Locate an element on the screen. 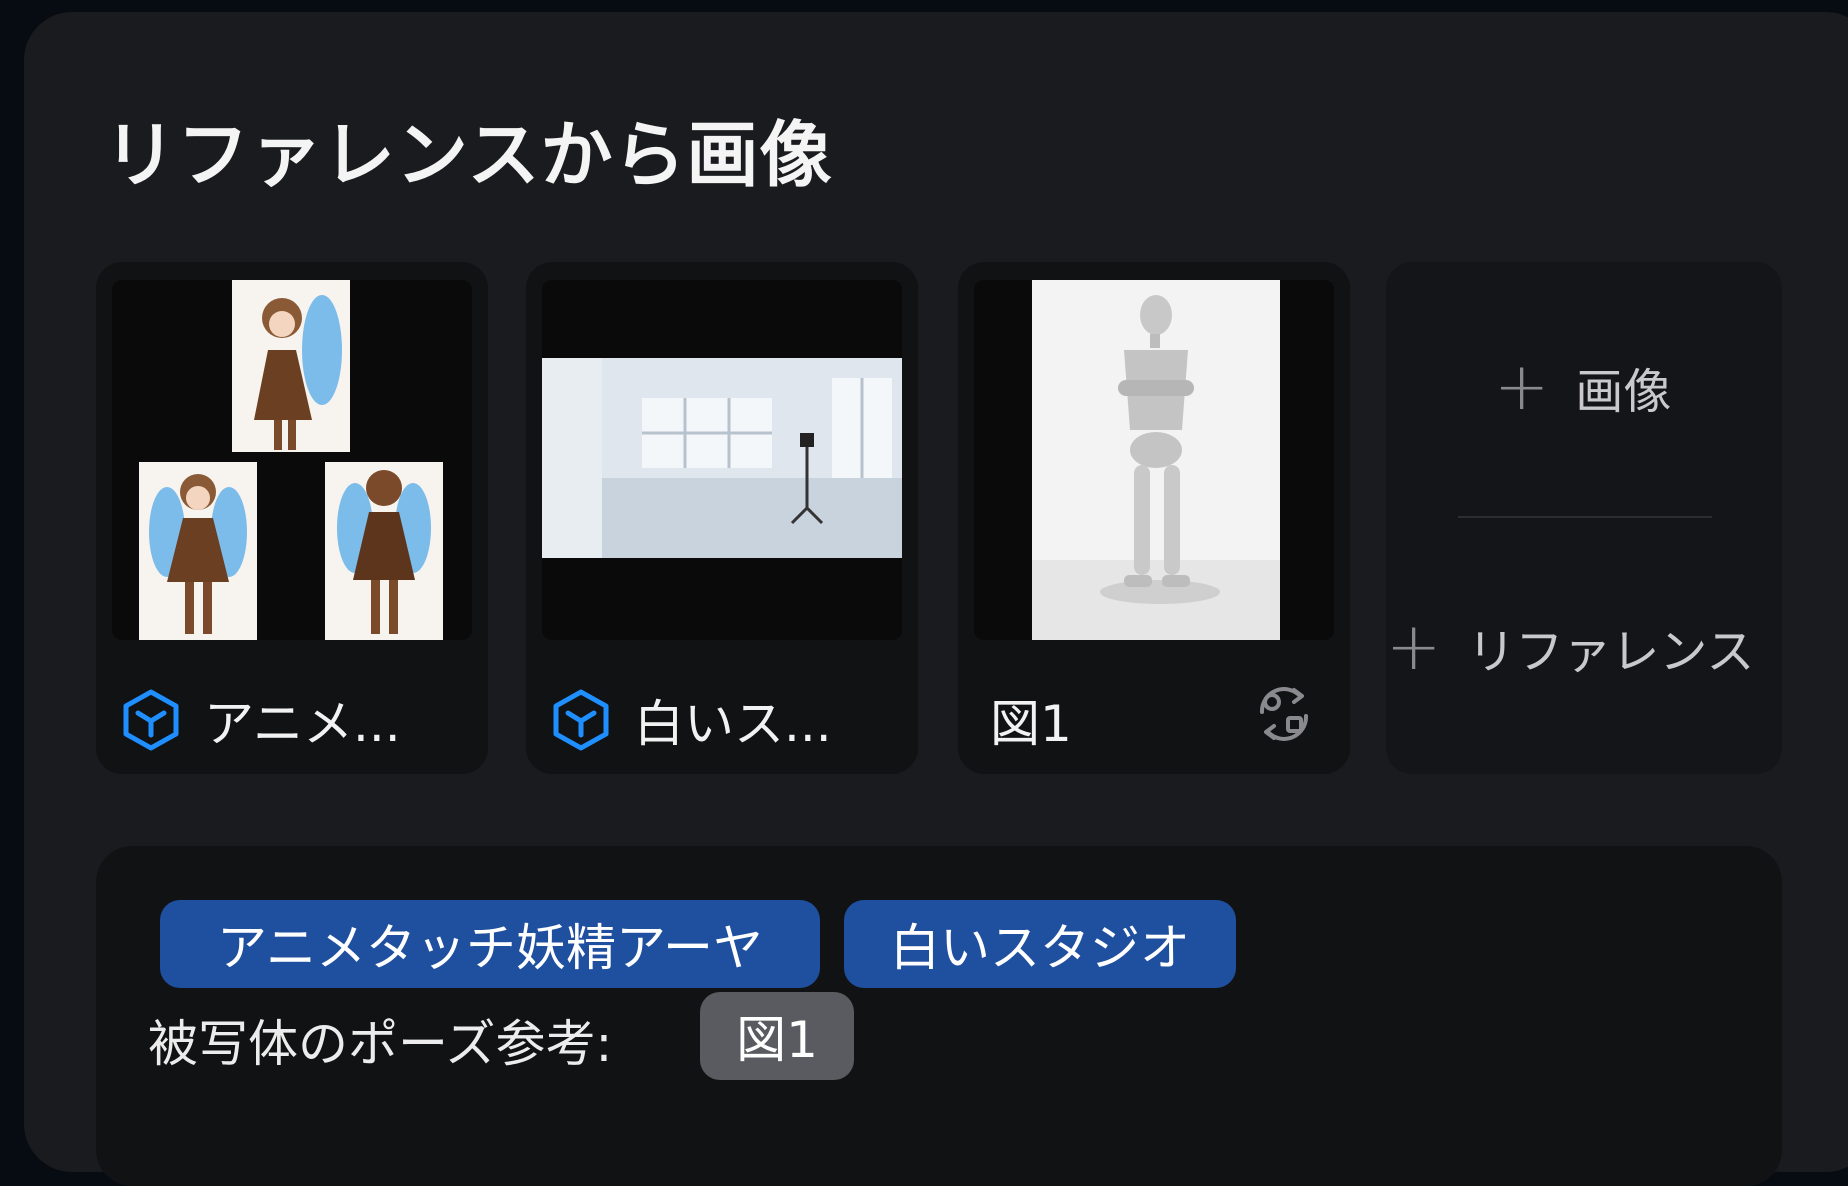 The height and width of the screenshot is (1186, 1848). pose-figure-thumbnail is located at coordinates (1154, 460).